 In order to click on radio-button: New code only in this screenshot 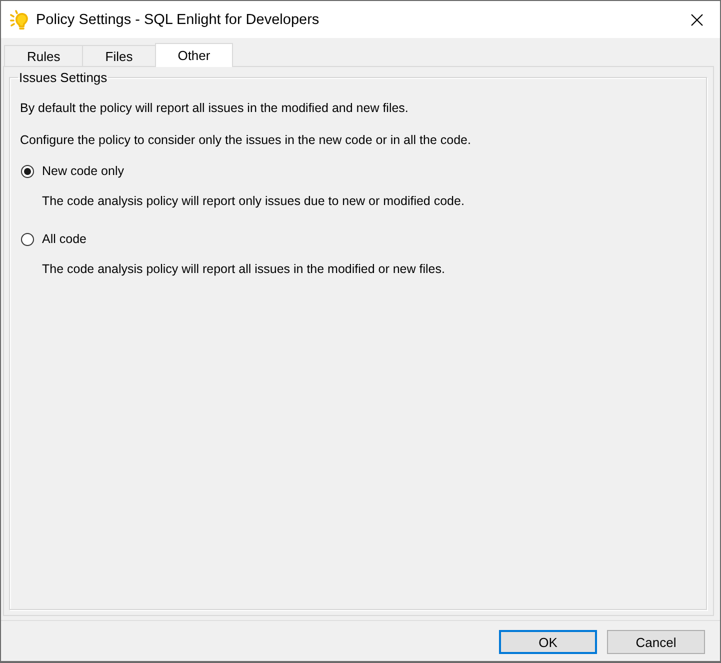, I will do `click(72, 171)`.